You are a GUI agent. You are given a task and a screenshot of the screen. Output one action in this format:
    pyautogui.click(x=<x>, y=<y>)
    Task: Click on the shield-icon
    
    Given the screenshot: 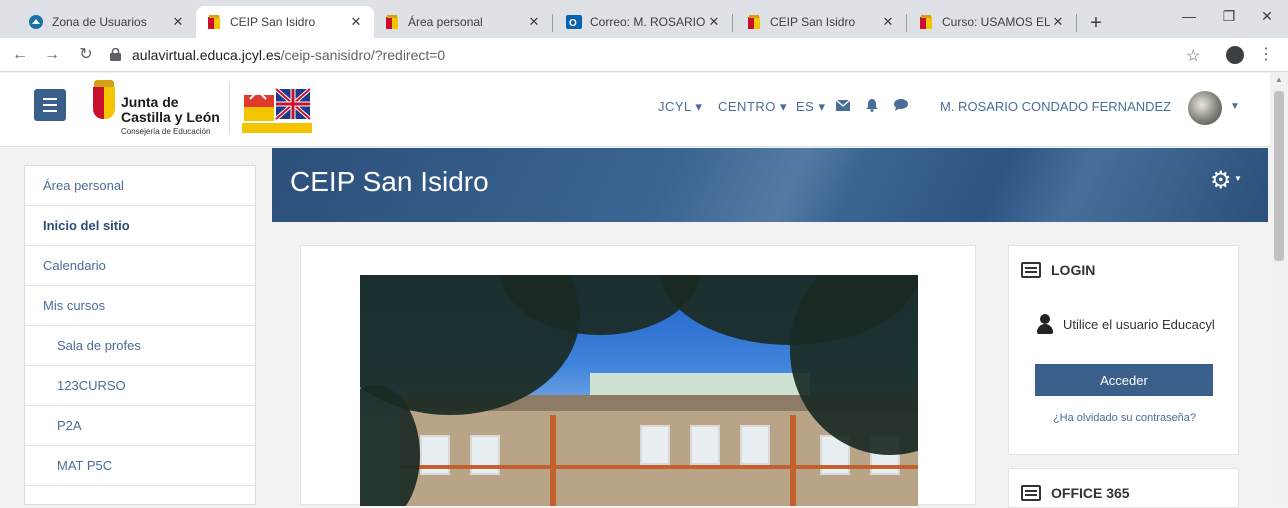 What is the action you would take?
    pyautogui.click(x=104, y=103)
    